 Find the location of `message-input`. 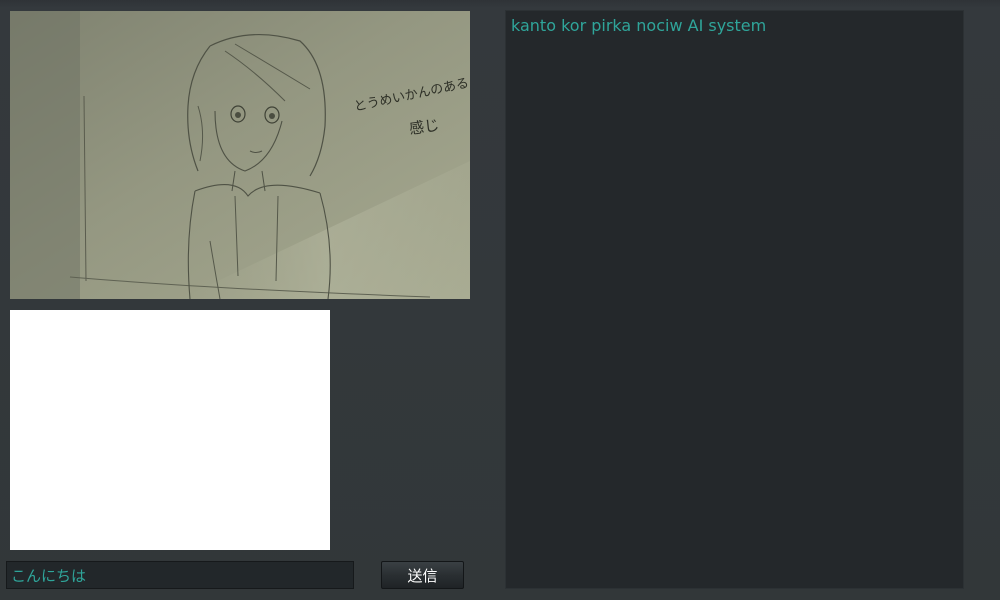

message-input is located at coordinates (180, 575).